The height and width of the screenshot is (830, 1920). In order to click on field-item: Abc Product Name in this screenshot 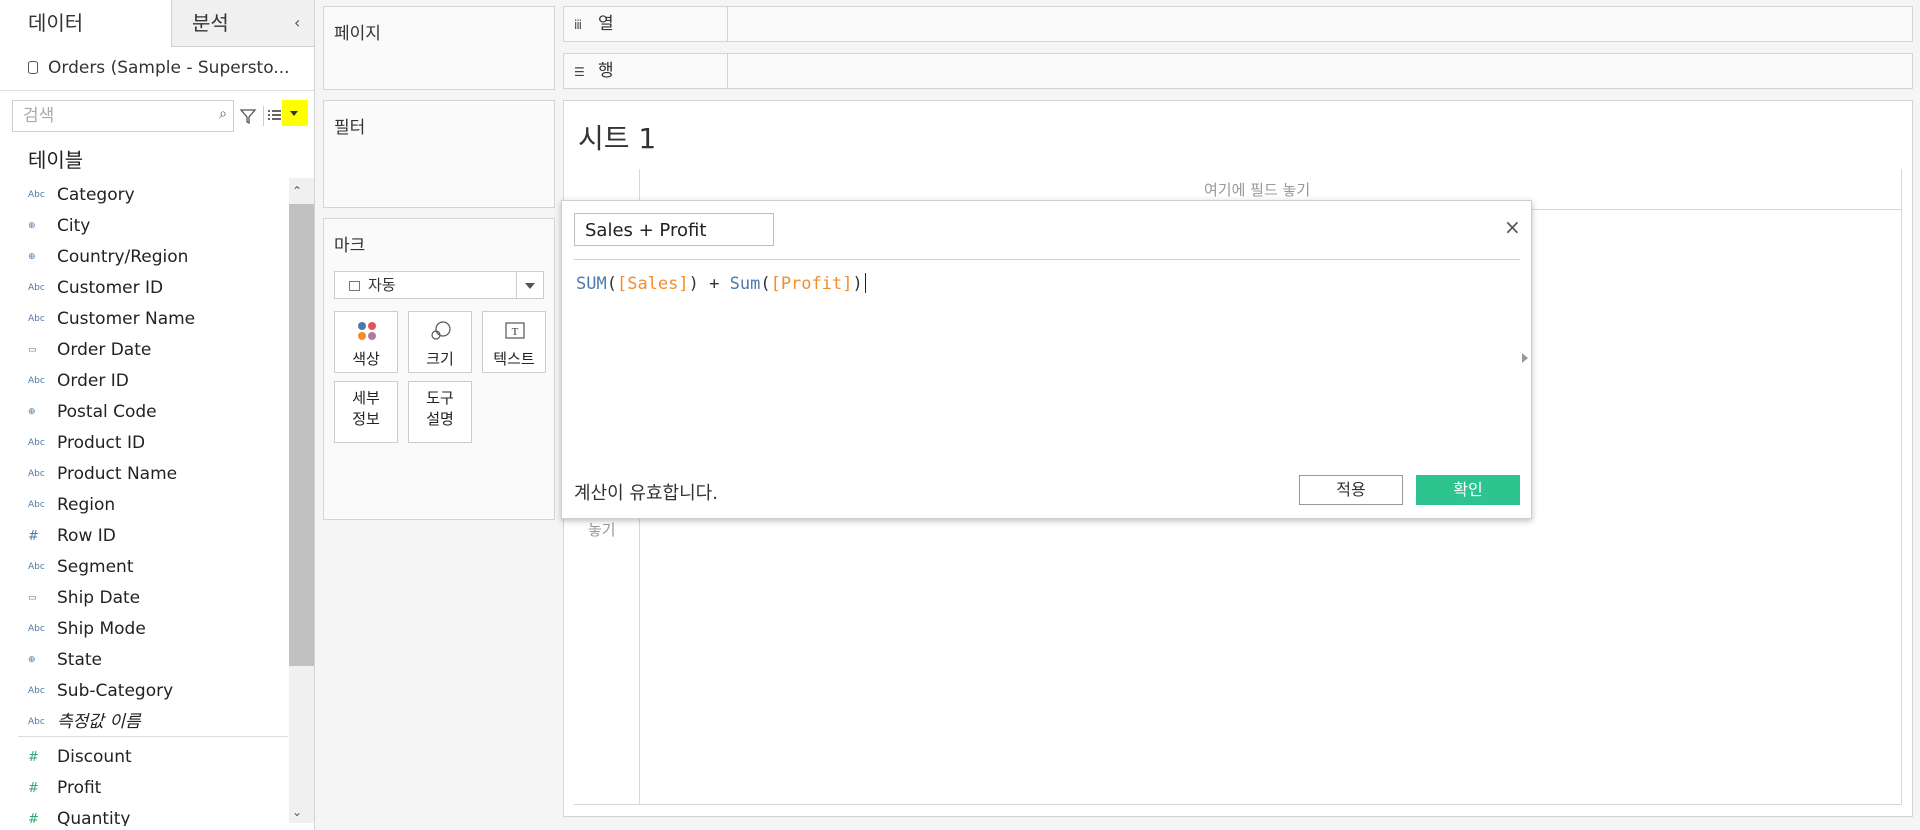, I will do `click(144, 474)`.